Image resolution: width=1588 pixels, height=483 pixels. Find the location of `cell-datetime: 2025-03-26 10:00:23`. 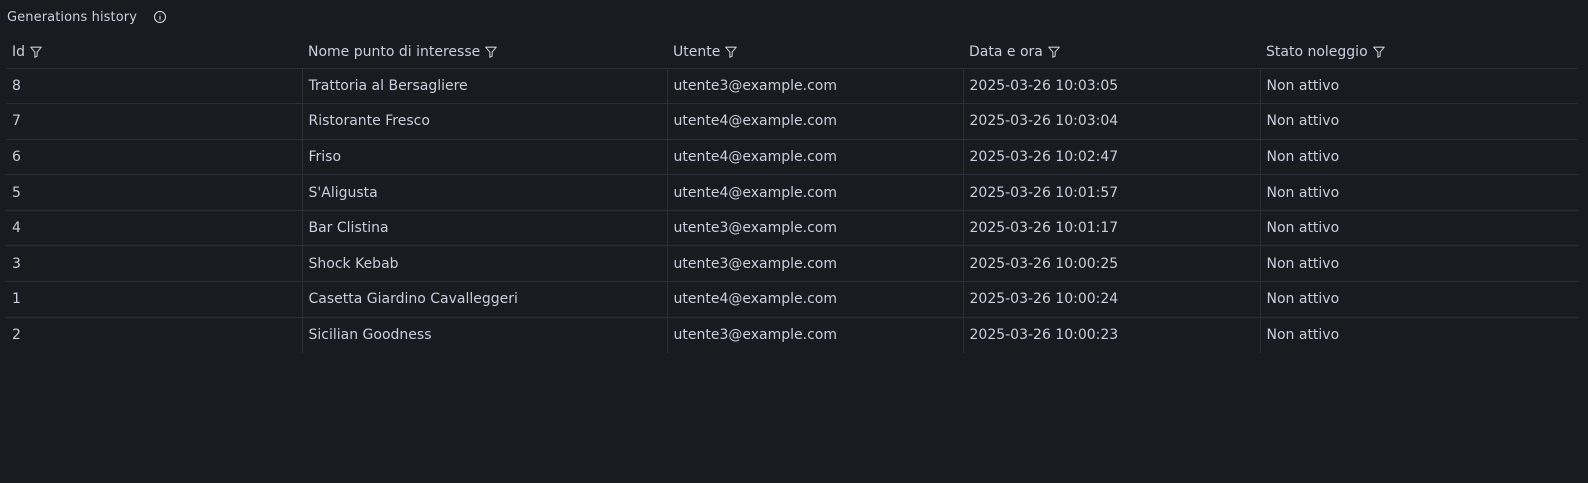

cell-datetime: 2025-03-26 10:00:23 is located at coordinates (1111, 335).